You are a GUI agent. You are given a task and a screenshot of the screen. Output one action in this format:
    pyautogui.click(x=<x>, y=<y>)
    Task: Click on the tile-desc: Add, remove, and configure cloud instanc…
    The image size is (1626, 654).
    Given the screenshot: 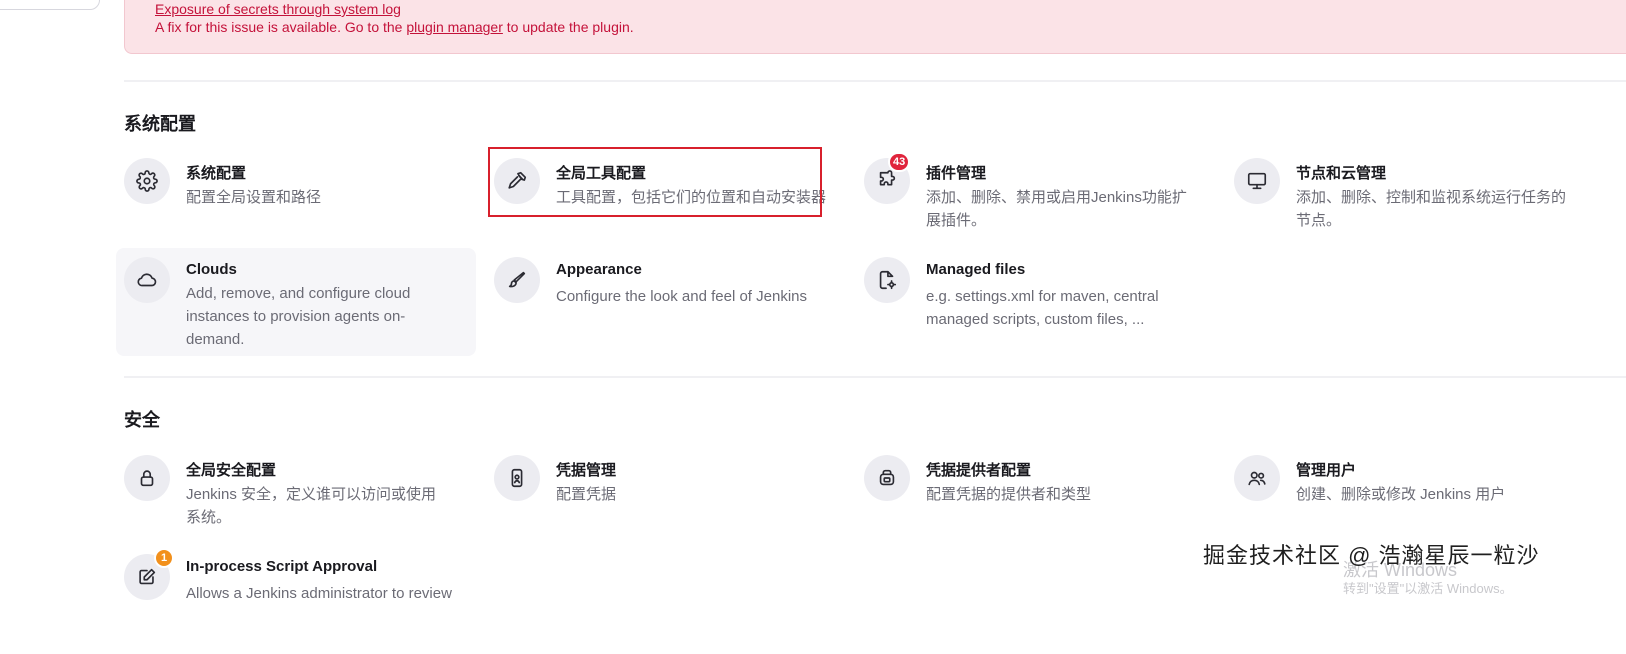 What is the action you would take?
    pyautogui.click(x=298, y=316)
    